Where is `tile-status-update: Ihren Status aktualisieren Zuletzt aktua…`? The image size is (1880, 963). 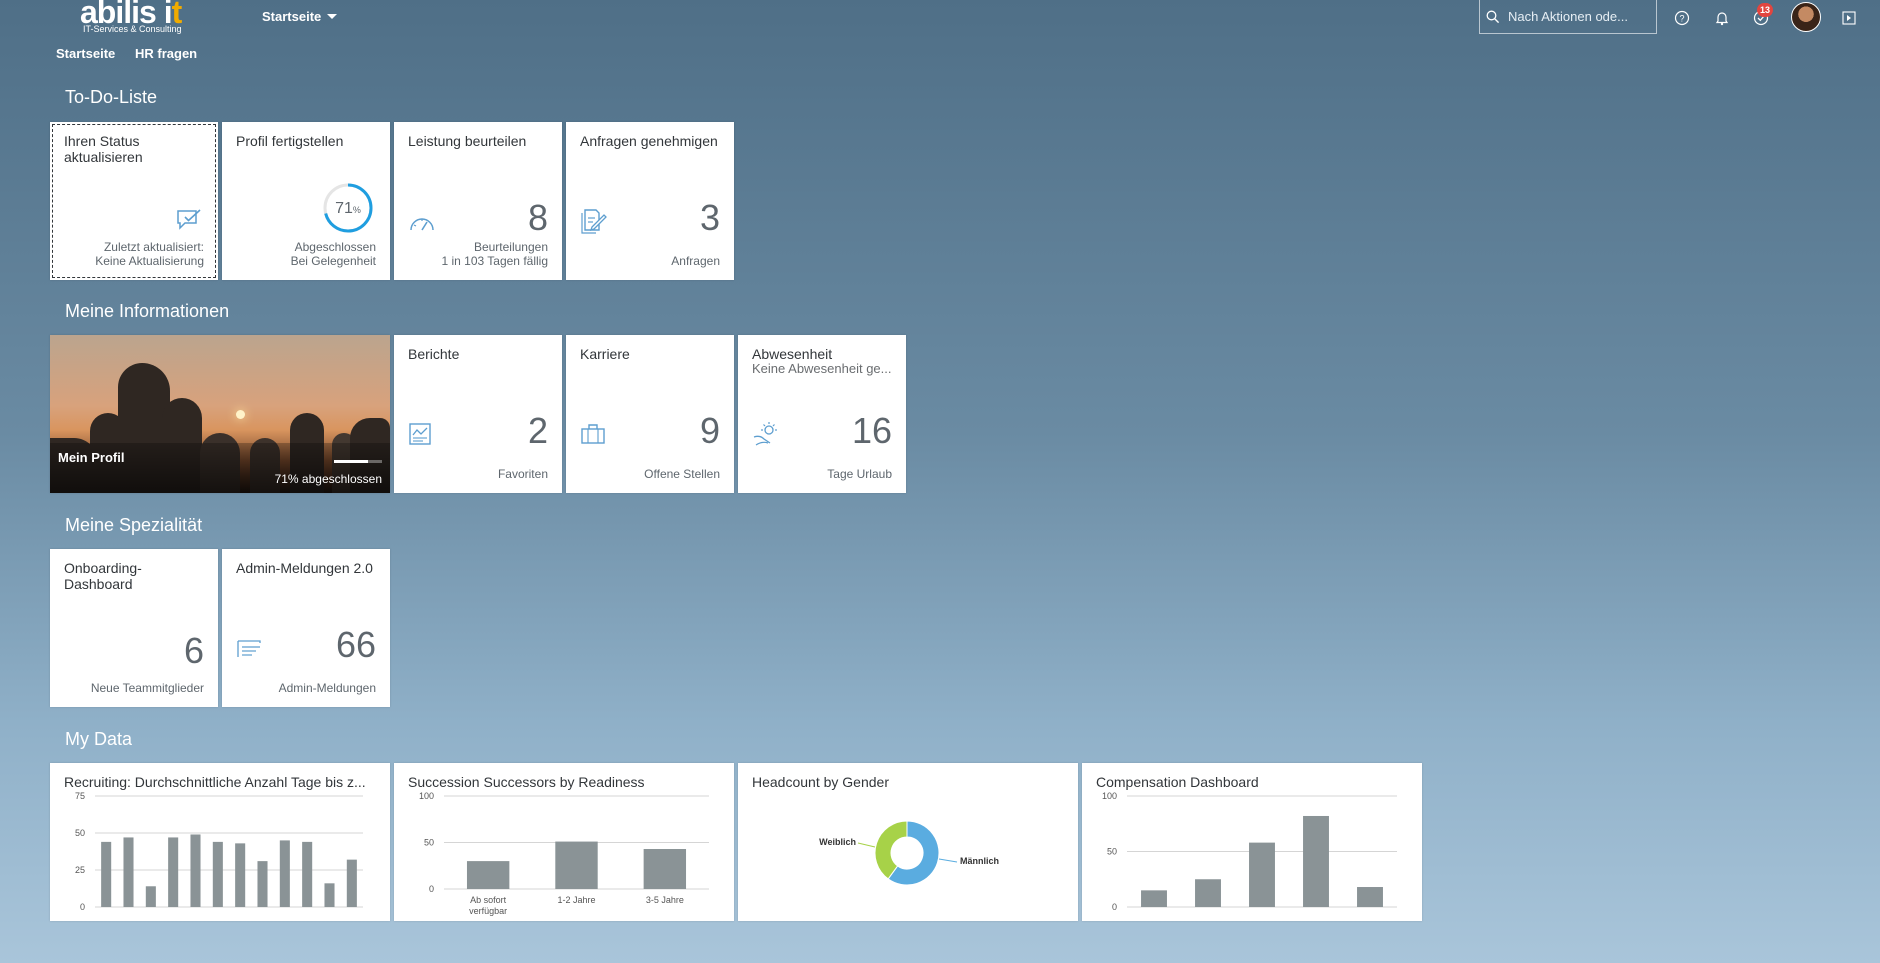
tile-status-update: Ihren Status aktualisieren Zuletzt aktua… is located at coordinates (134, 201).